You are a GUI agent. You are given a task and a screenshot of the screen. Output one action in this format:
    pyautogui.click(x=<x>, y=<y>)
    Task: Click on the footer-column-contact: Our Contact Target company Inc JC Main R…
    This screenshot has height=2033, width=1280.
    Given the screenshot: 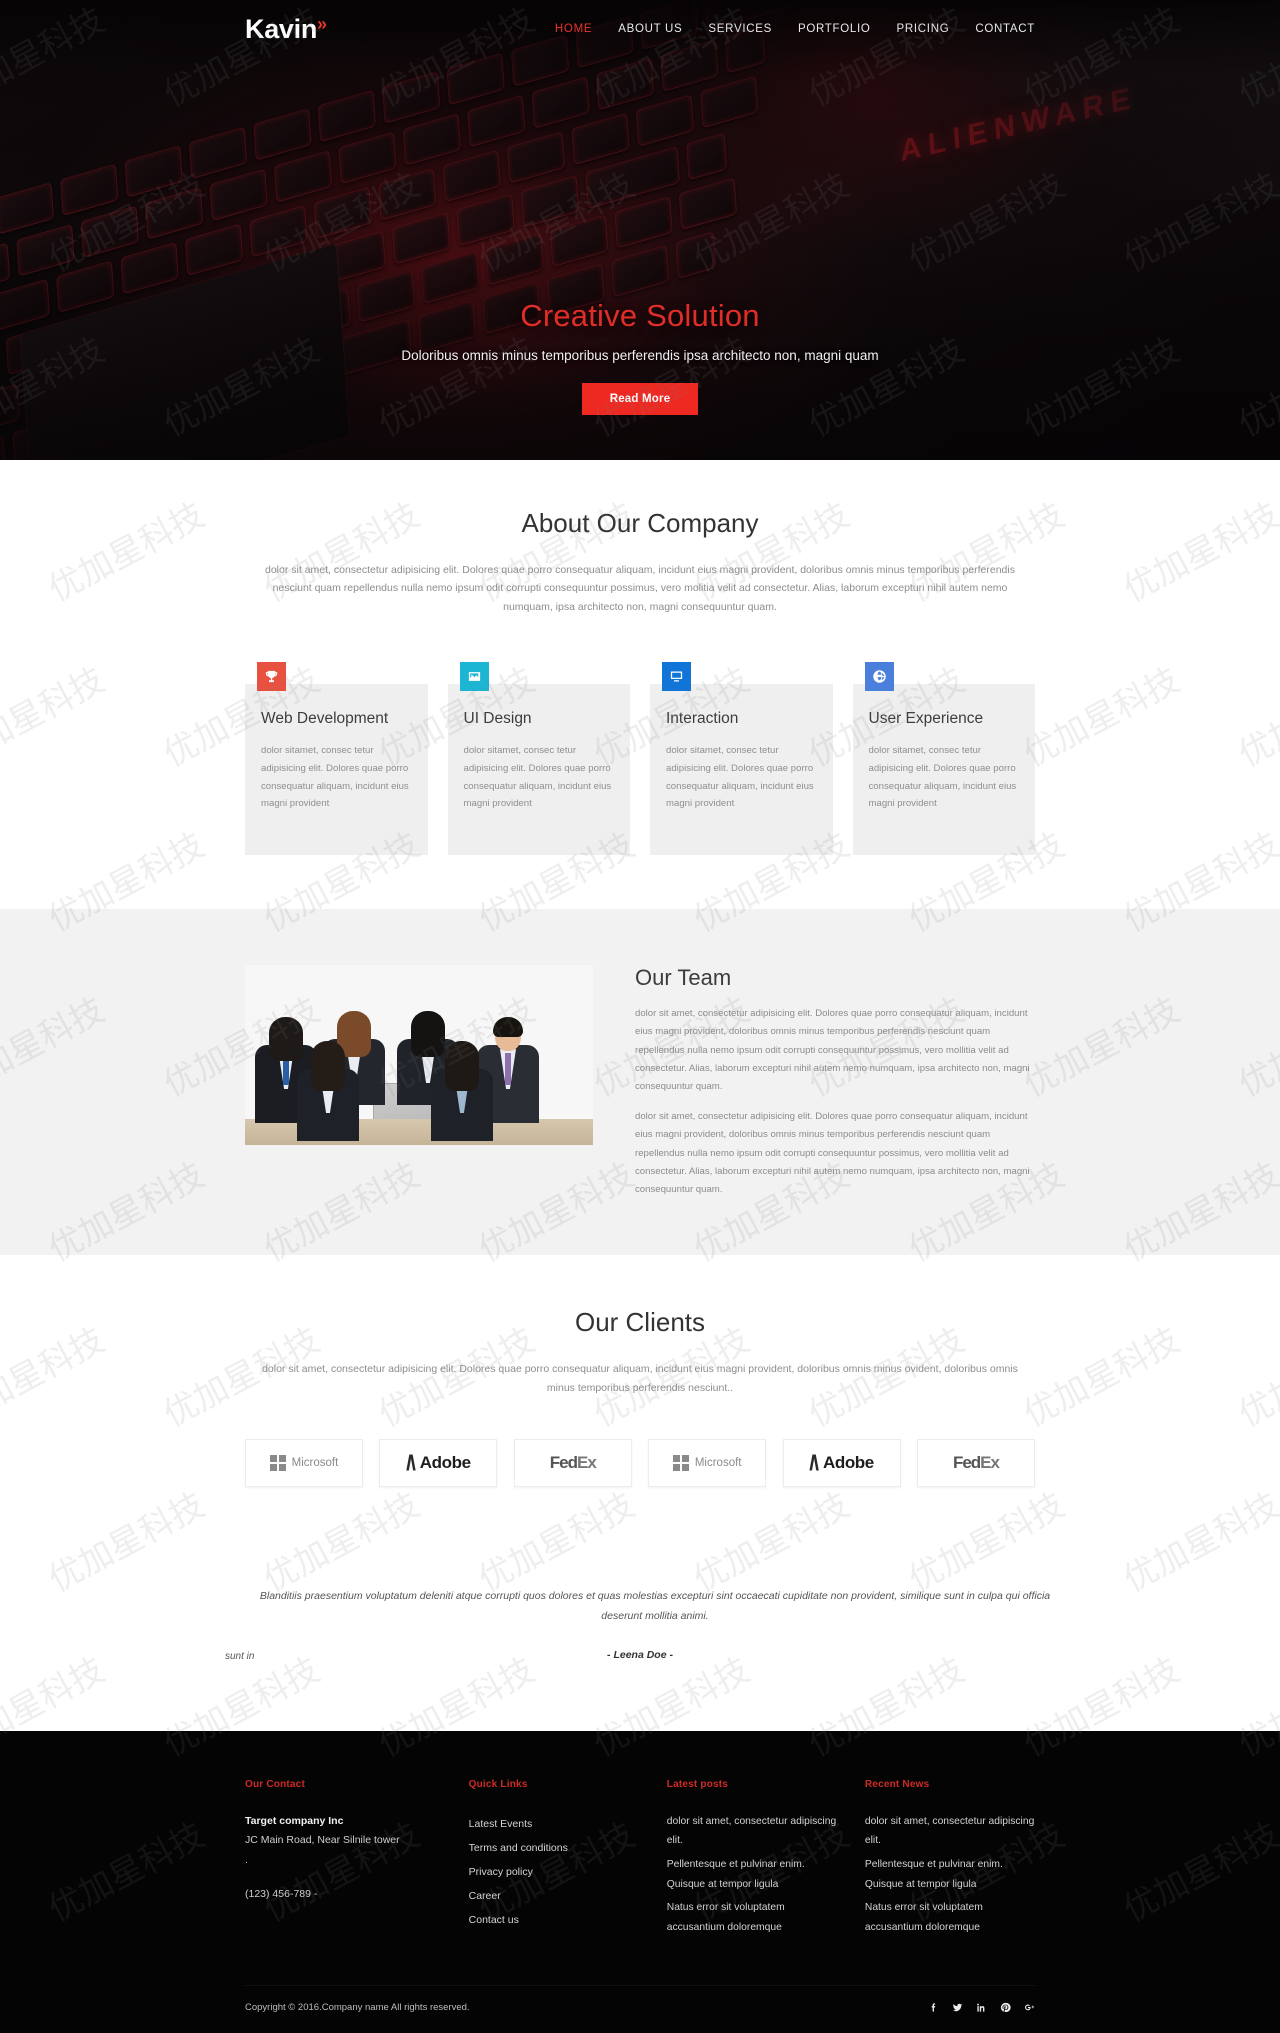 What is the action you would take?
    pyautogui.click(x=343, y=1860)
    